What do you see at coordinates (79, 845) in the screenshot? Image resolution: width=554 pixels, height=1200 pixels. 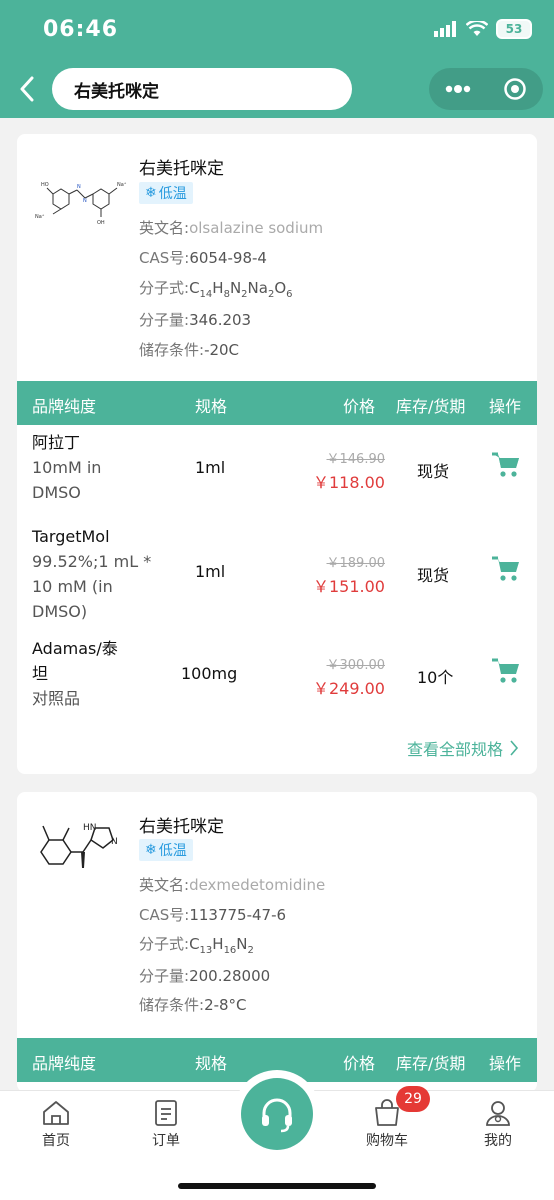 I see `chemical-structure-image: HN N` at bounding box center [79, 845].